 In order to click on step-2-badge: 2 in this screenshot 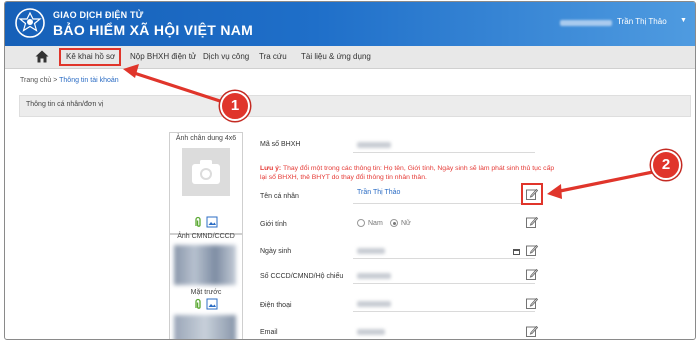, I will do `click(666, 165)`.